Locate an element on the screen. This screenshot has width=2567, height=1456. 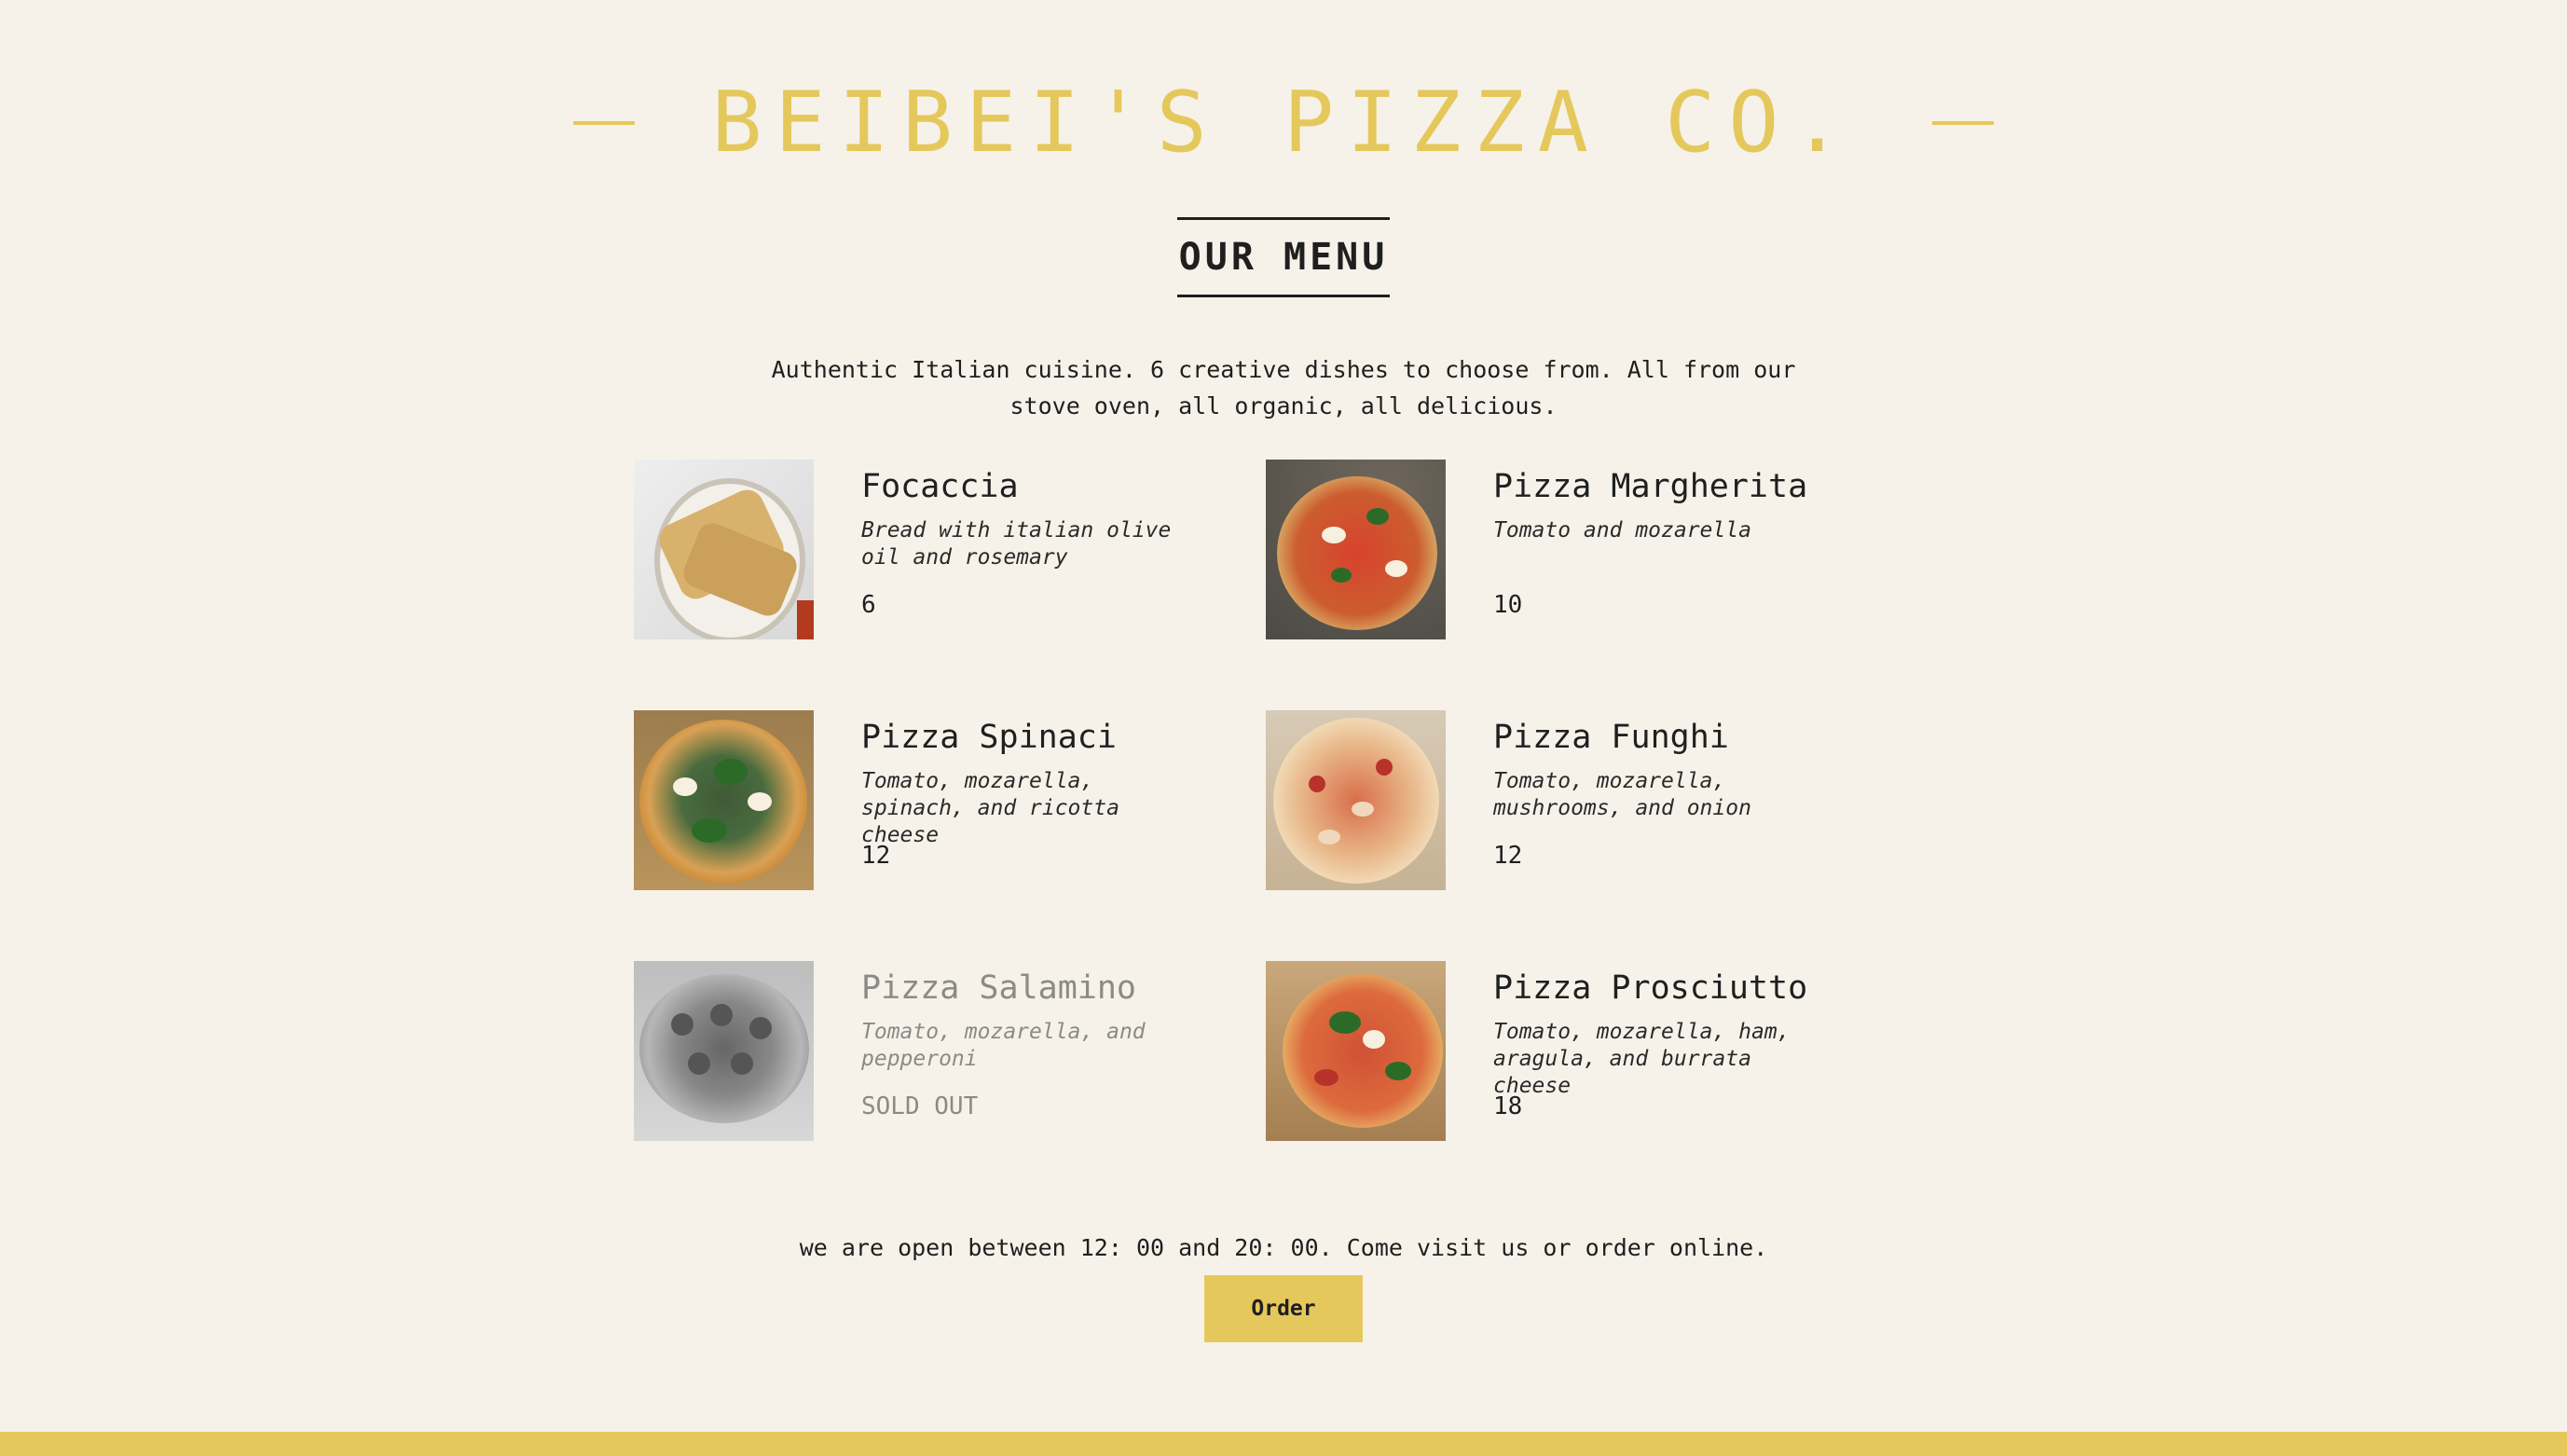
pizza-prosciutto-image is located at coordinates (1356, 1051).